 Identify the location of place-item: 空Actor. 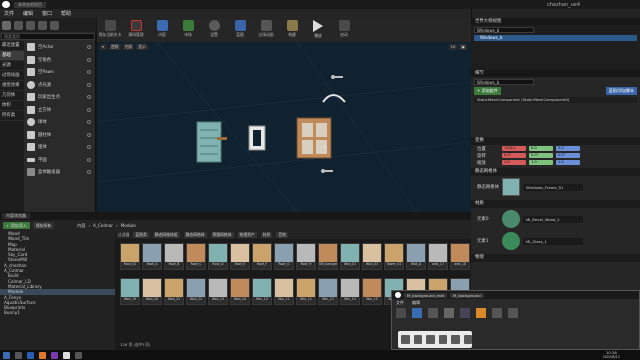
(60, 47).